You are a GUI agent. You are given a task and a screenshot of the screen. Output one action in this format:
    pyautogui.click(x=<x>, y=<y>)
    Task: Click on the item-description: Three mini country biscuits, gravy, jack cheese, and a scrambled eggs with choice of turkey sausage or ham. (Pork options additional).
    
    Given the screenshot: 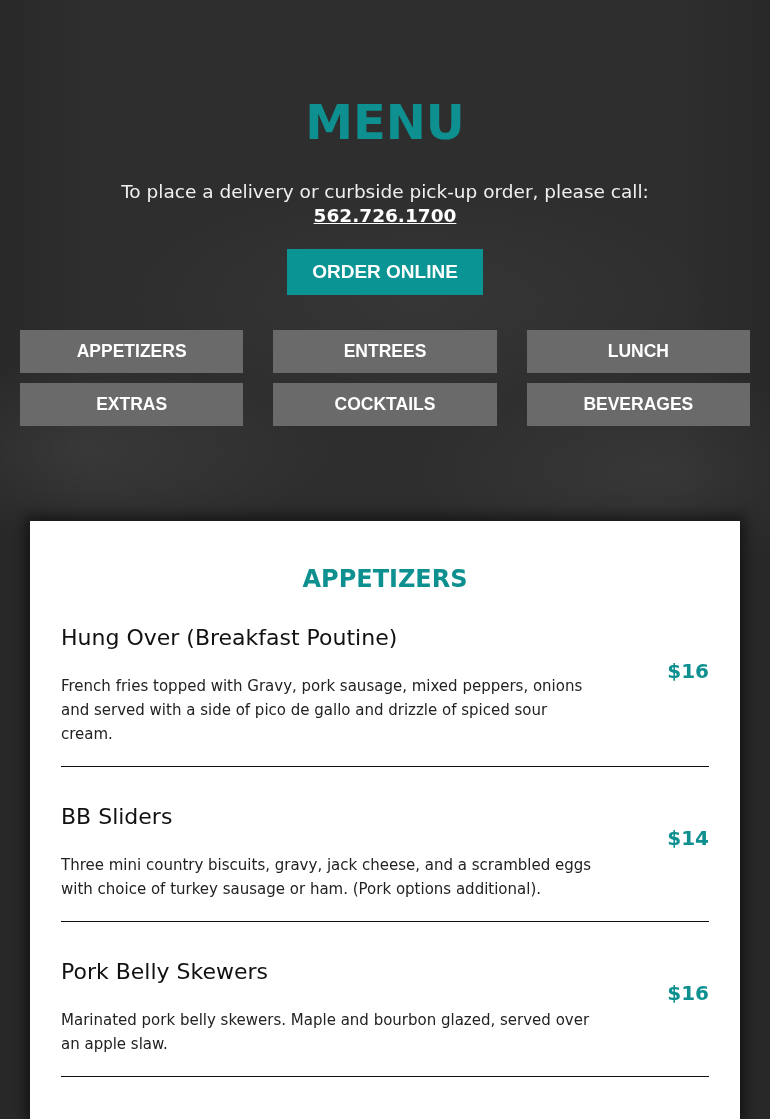 What is the action you would take?
    pyautogui.click(x=327, y=877)
    